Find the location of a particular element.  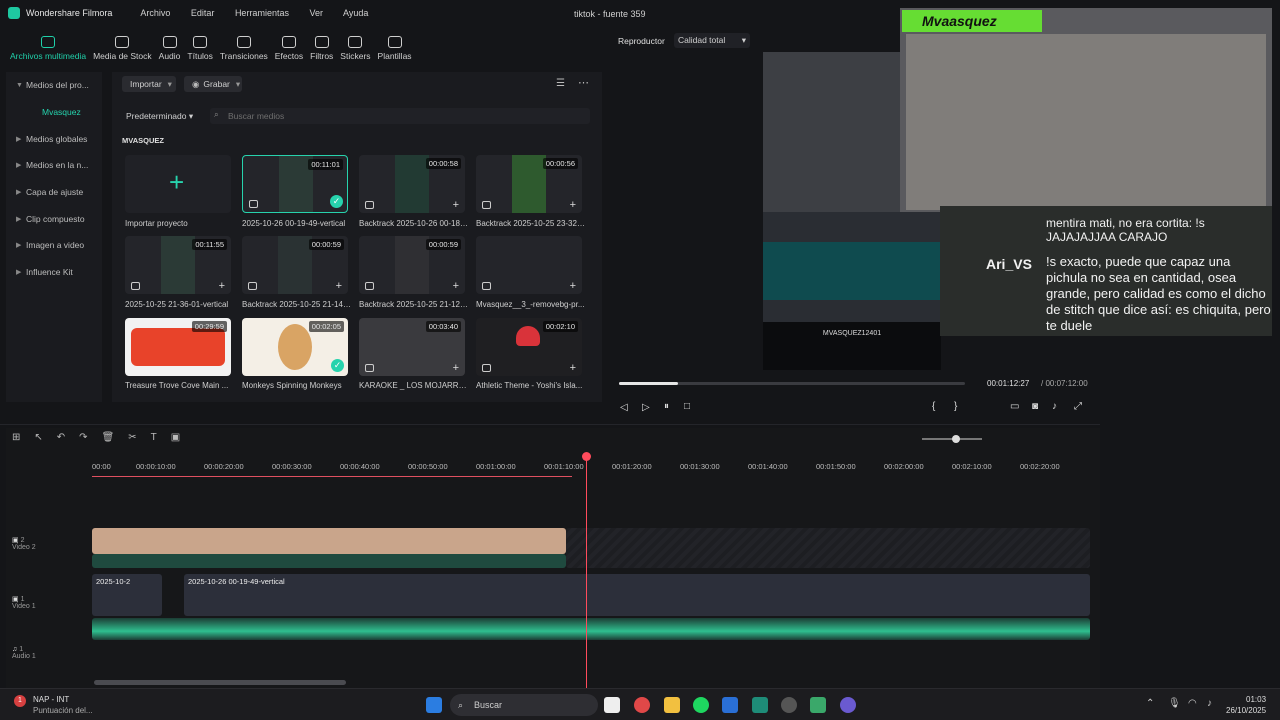

wifi-icon: ◠ is located at coordinates (1192, 703).